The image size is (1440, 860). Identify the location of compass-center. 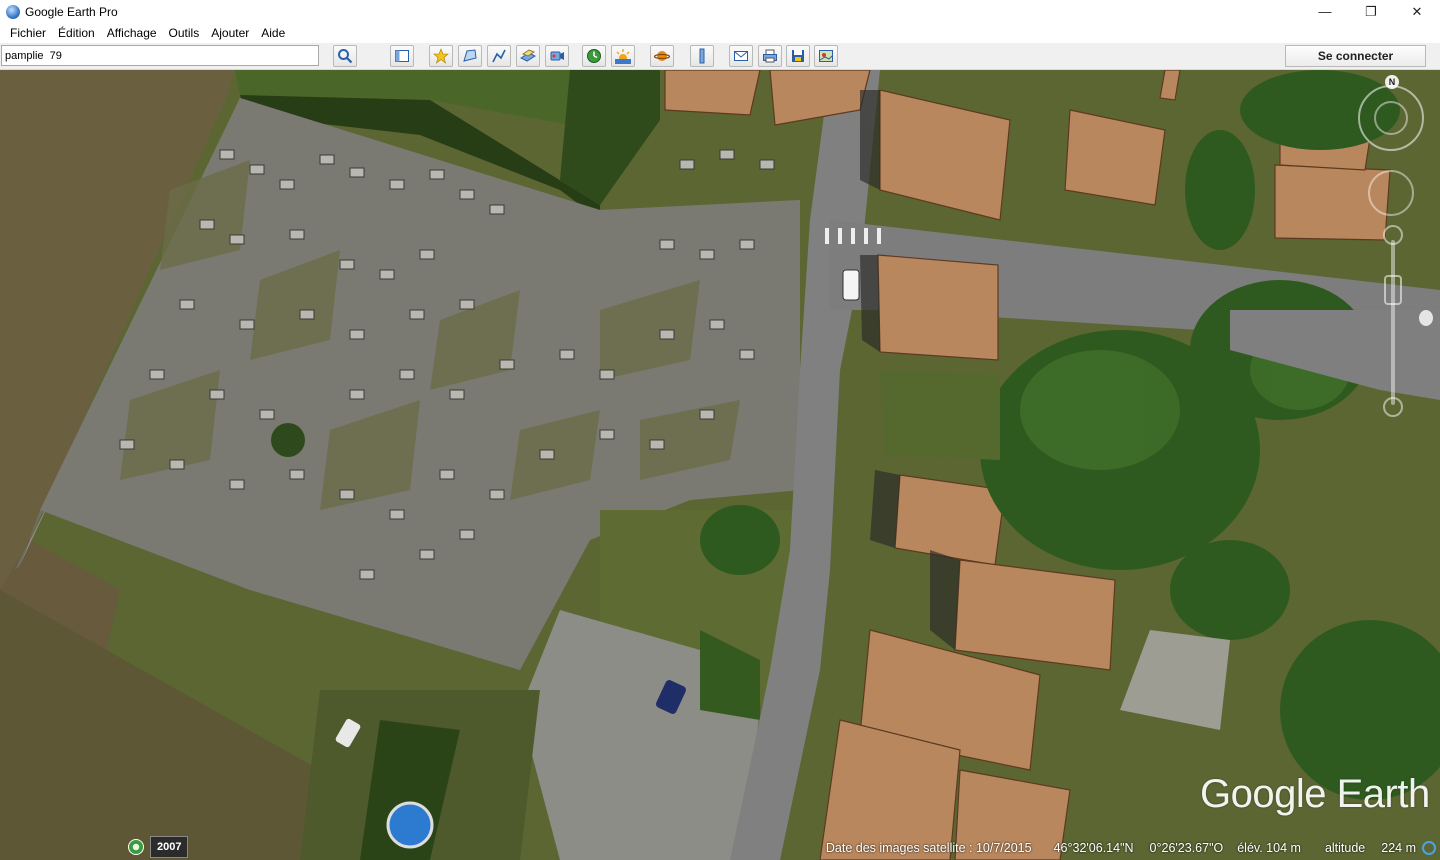
(1391, 118).